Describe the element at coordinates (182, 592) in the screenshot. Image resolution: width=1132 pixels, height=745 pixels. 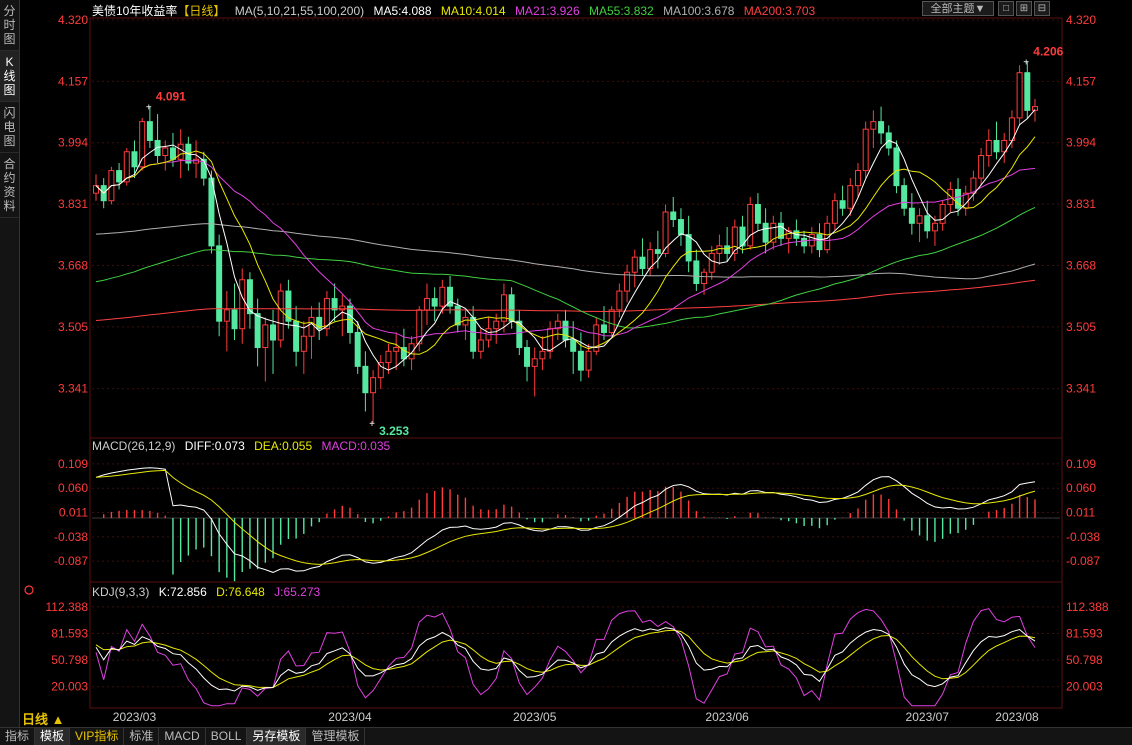
I see `kdj-k: K:72.856` at that location.